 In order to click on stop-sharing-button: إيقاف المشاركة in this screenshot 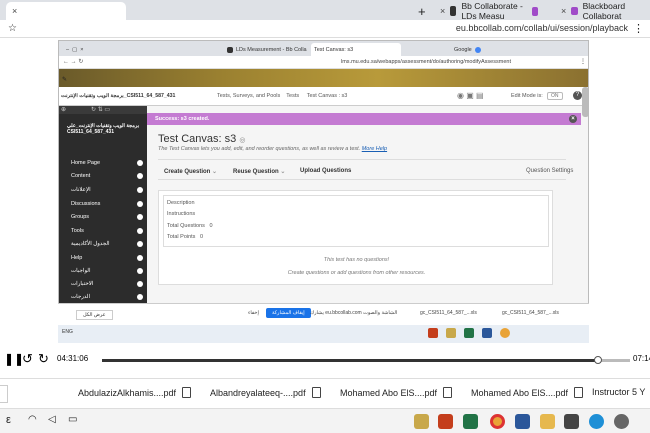, I will do `click(288, 313)`.